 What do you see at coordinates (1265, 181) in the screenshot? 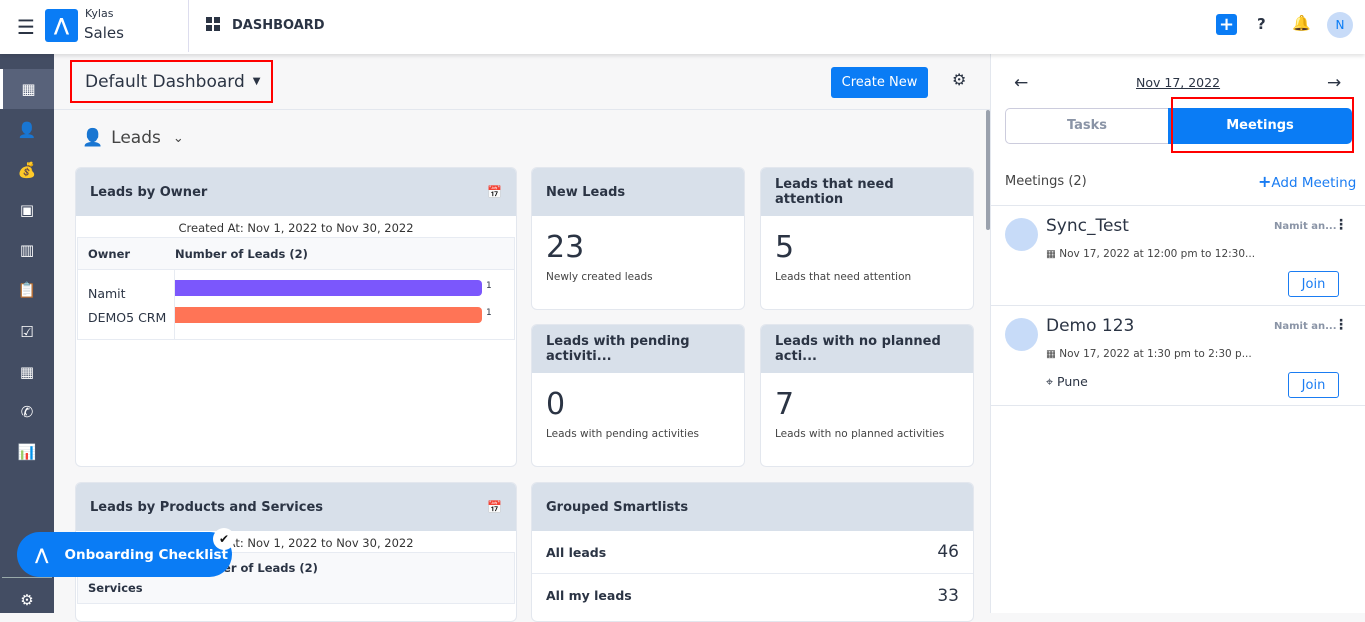
I see `plus-icon: +` at bounding box center [1265, 181].